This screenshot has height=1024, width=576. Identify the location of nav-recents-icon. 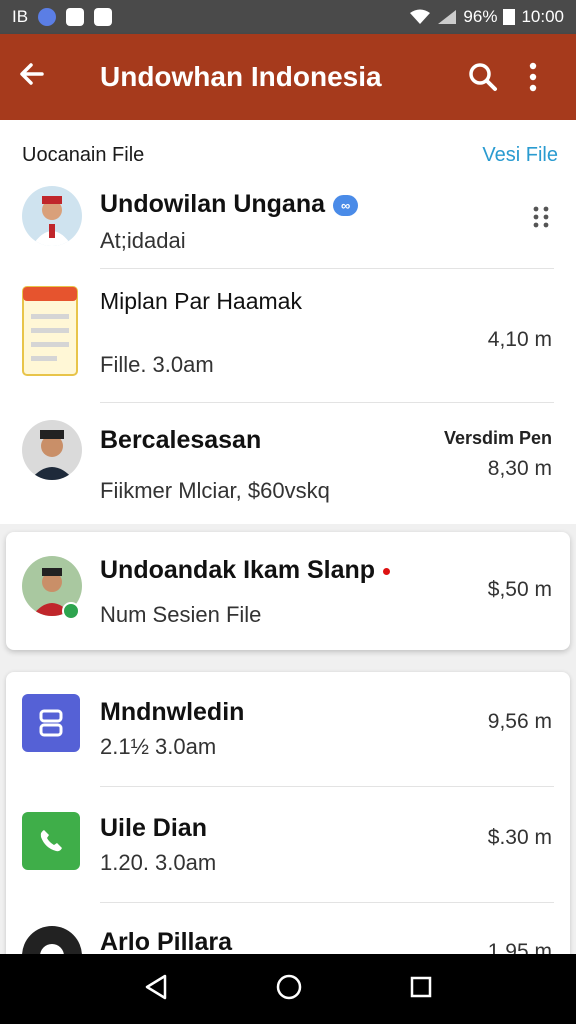
(421, 989).